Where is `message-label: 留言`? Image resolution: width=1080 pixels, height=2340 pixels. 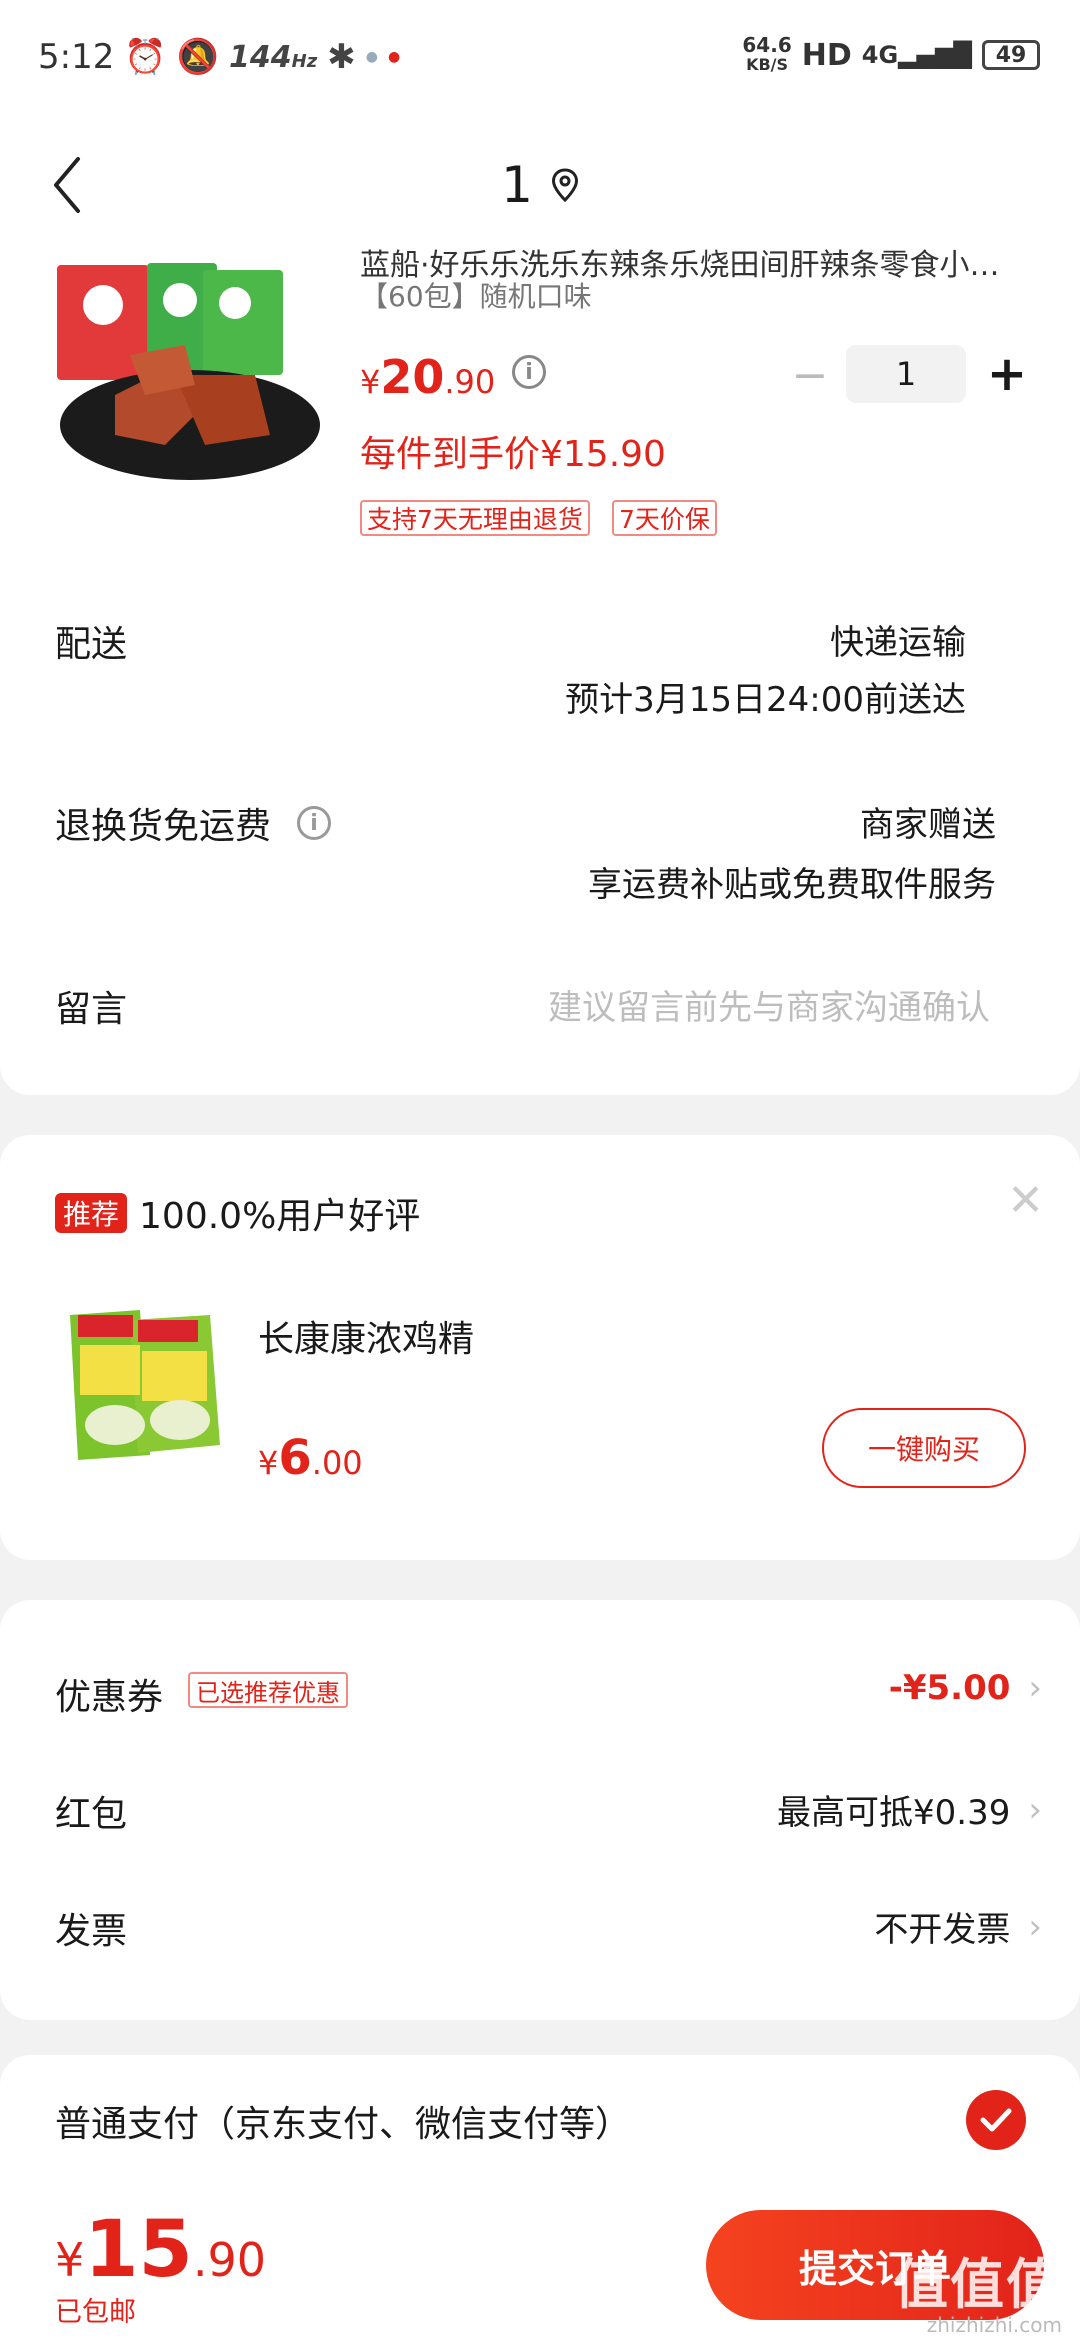
message-label: 留言 is located at coordinates (91, 1009).